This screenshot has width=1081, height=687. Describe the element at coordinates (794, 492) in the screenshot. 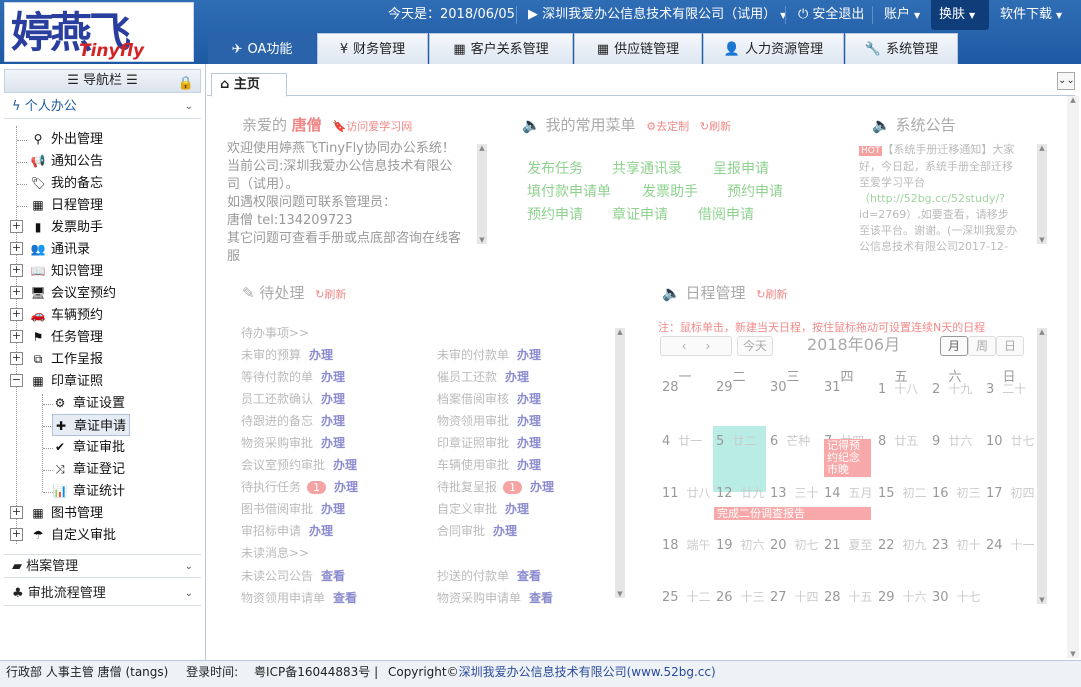

I see `calendar-day-cell: 13 三十` at that location.